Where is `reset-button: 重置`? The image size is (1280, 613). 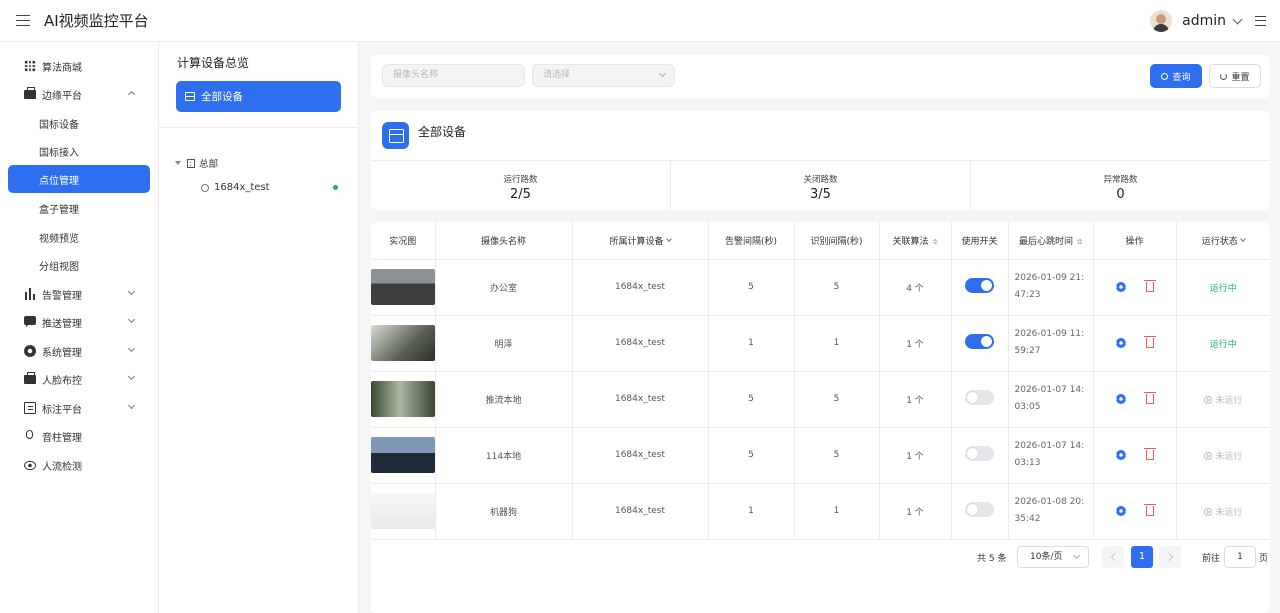 reset-button: 重置 is located at coordinates (1235, 76).